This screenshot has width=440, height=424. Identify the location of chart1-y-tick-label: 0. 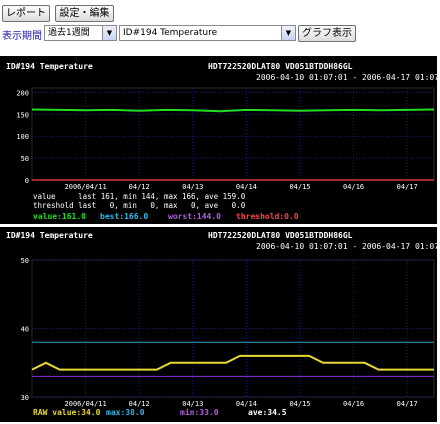
(27, 181).